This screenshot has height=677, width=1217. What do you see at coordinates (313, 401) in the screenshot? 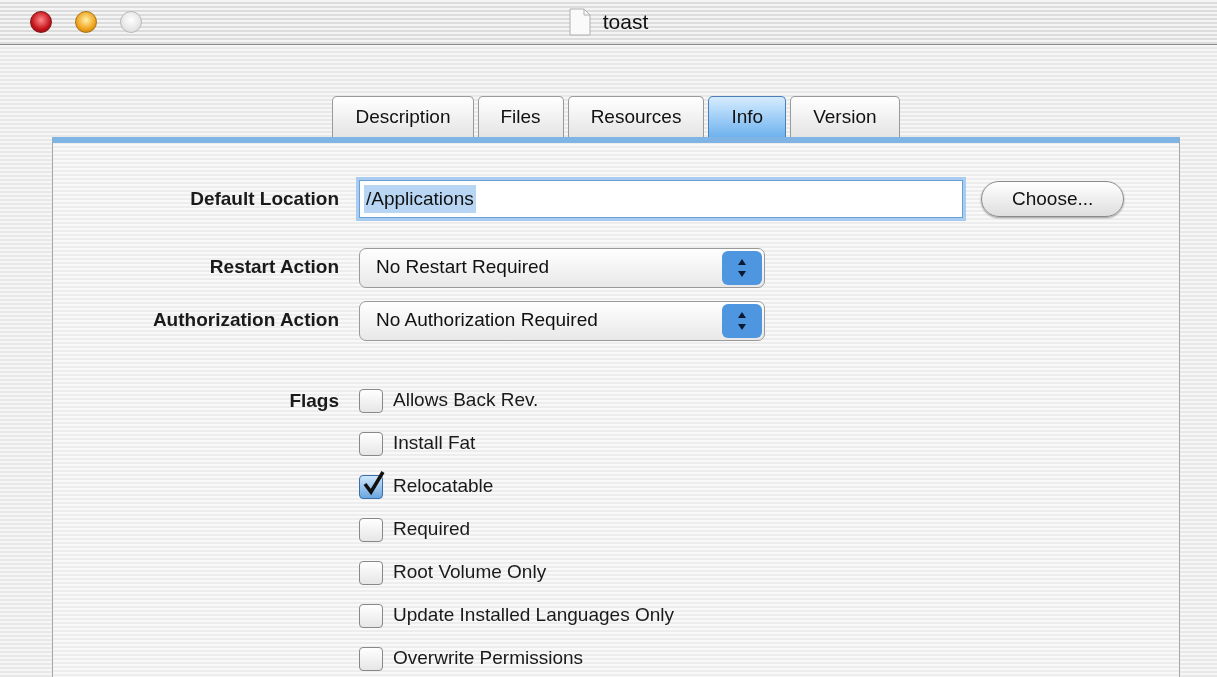
I see `field-label: Flags` at bounding box center [313, 401].